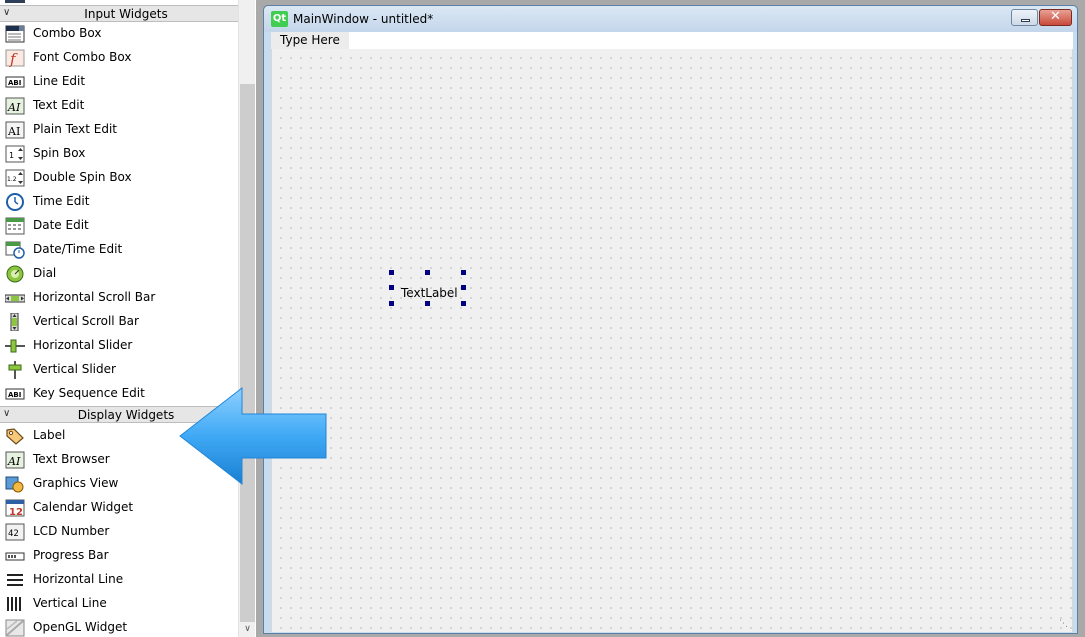  I want to click on previous-item-sliver, so click(15, 1).